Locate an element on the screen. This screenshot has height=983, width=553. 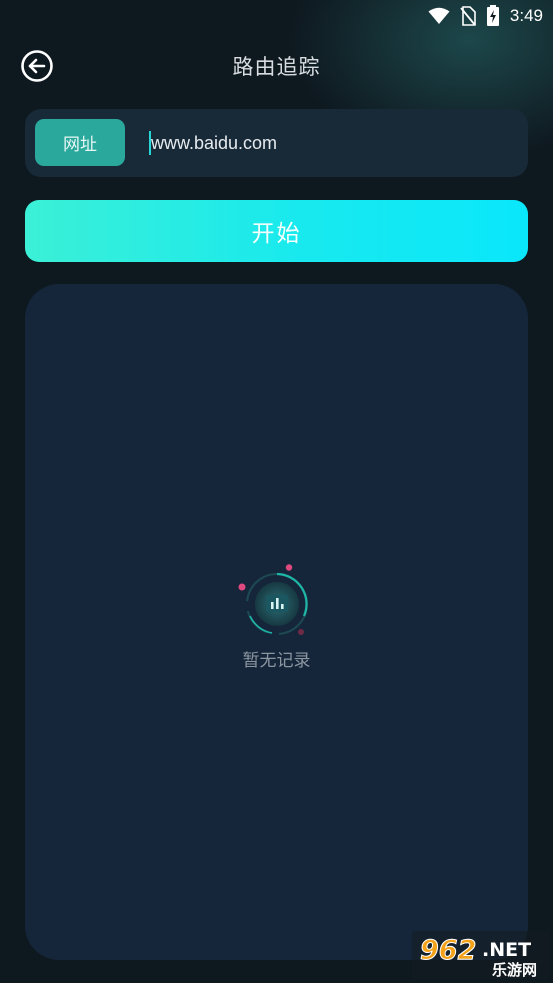
text-caret is located at coordinates (150, 143).